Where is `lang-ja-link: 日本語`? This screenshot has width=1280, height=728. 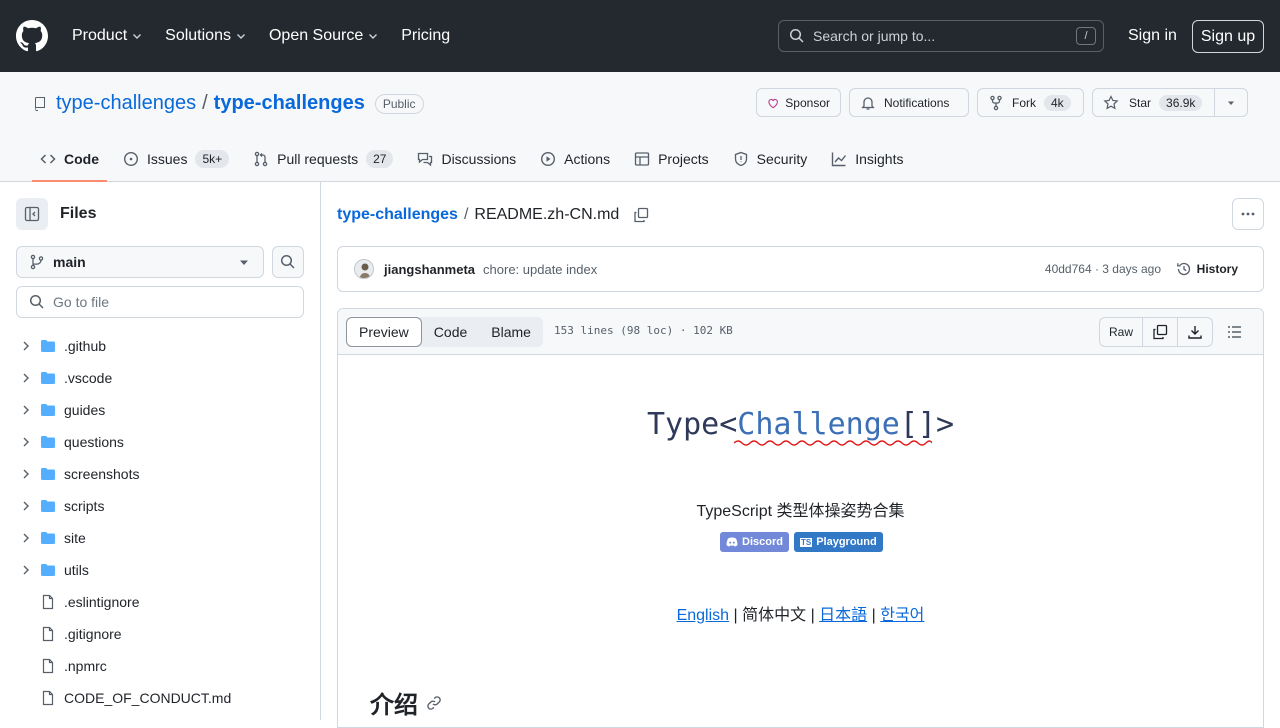 lang-ja-link: 日本語 is located at coordinates (843, 615).